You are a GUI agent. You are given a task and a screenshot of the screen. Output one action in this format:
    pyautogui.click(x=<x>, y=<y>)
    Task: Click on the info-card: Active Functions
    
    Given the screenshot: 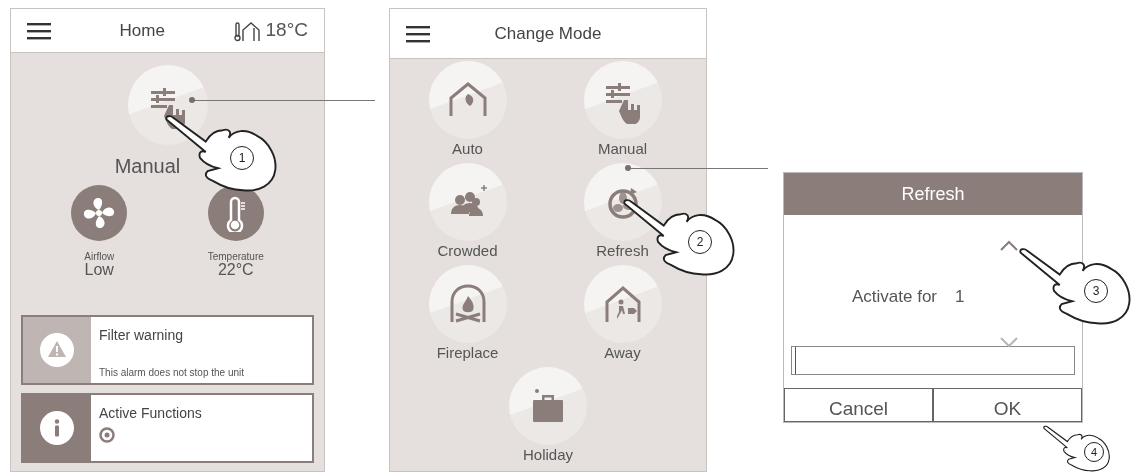 What is the action you would take?
    pyautogui.click(x=167, y=428)
    